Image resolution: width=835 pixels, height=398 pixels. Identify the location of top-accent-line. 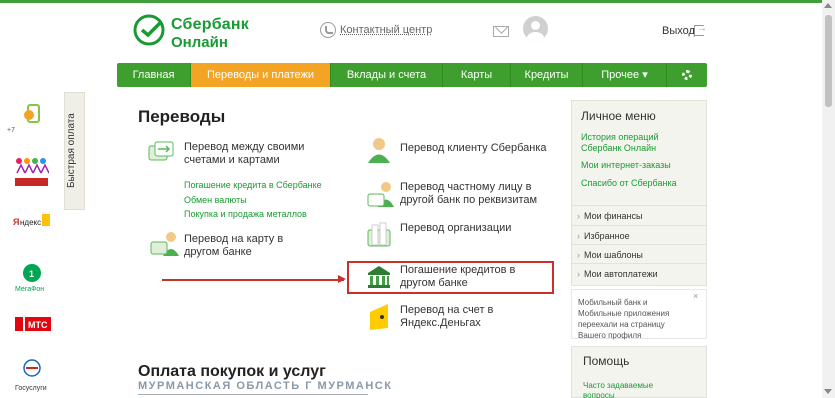
(417, 1).